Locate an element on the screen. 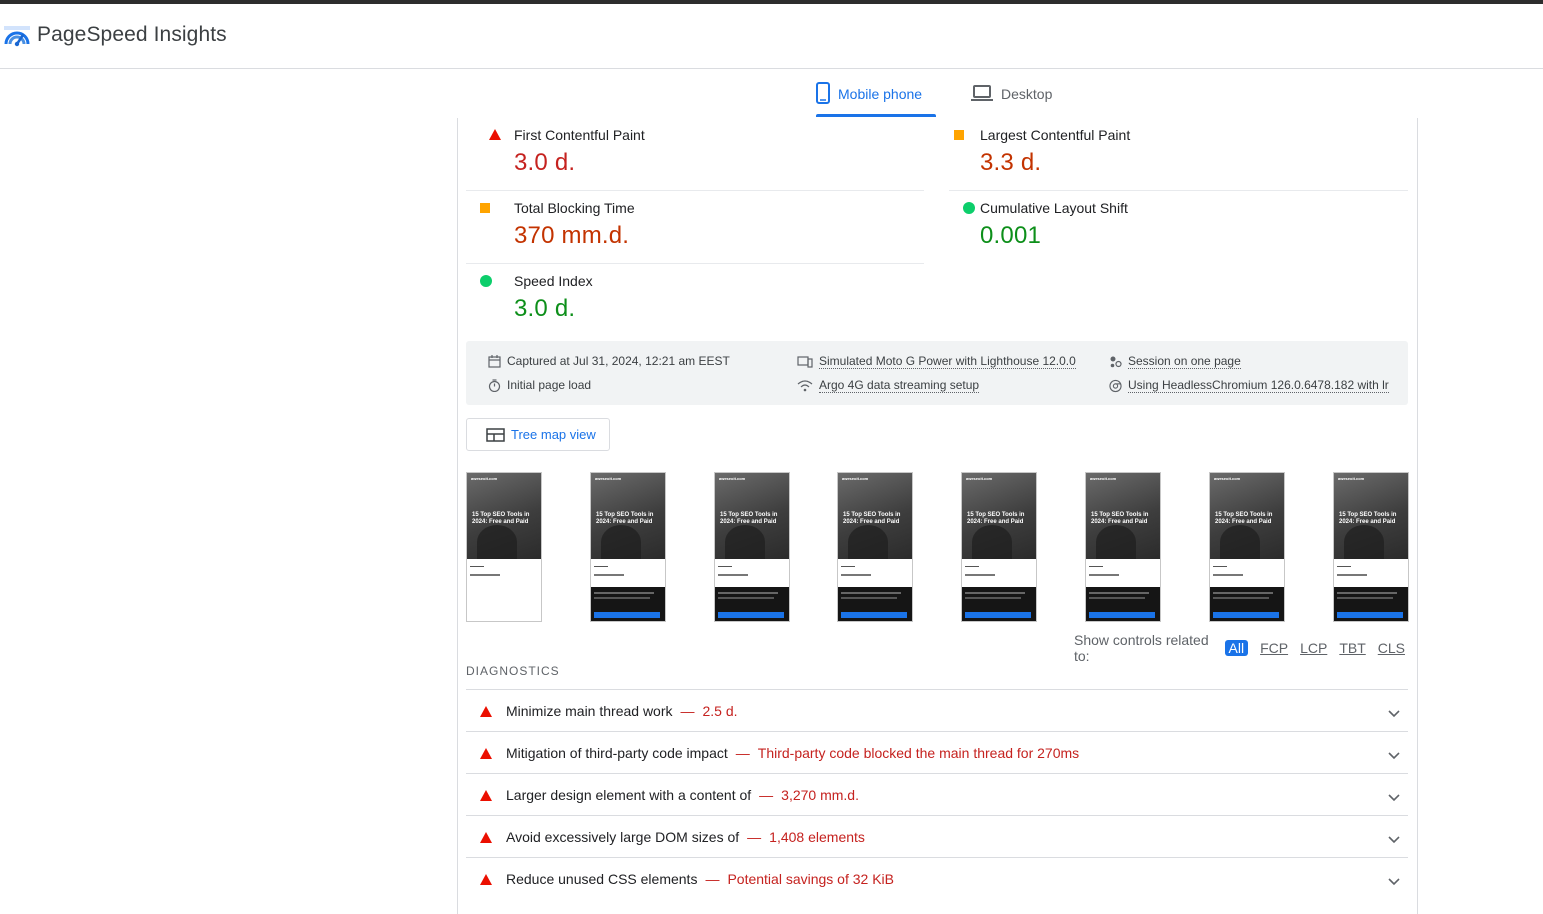  laptop-icon is located at coordinates (986, 94).